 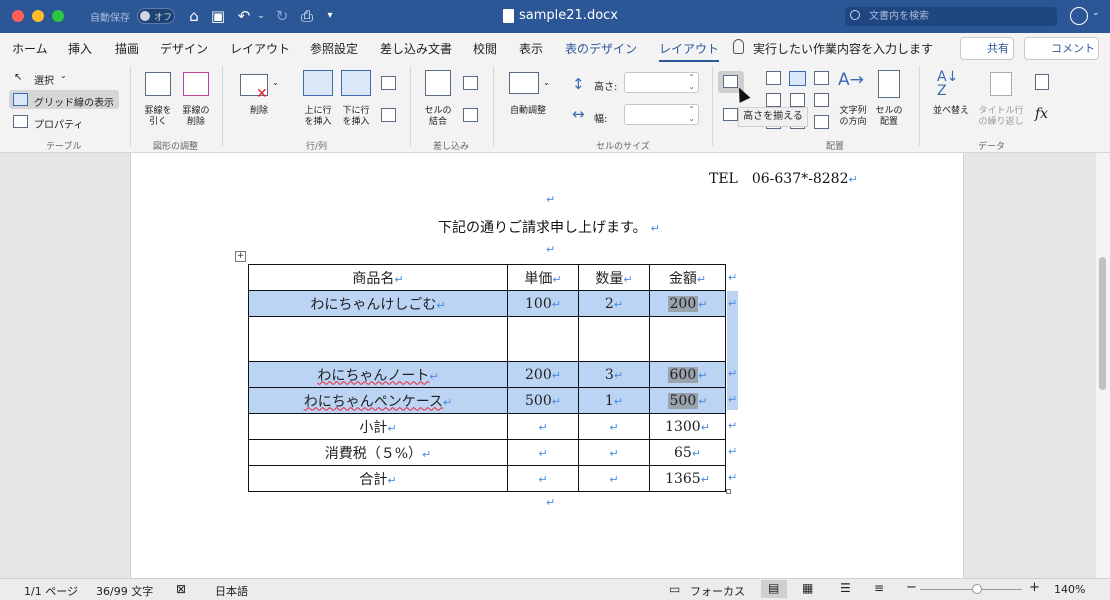 What do you see at coordinates (485, 48) in the screenshot?
I see `tab-review: 校閲` at bounding box center [485, 48].